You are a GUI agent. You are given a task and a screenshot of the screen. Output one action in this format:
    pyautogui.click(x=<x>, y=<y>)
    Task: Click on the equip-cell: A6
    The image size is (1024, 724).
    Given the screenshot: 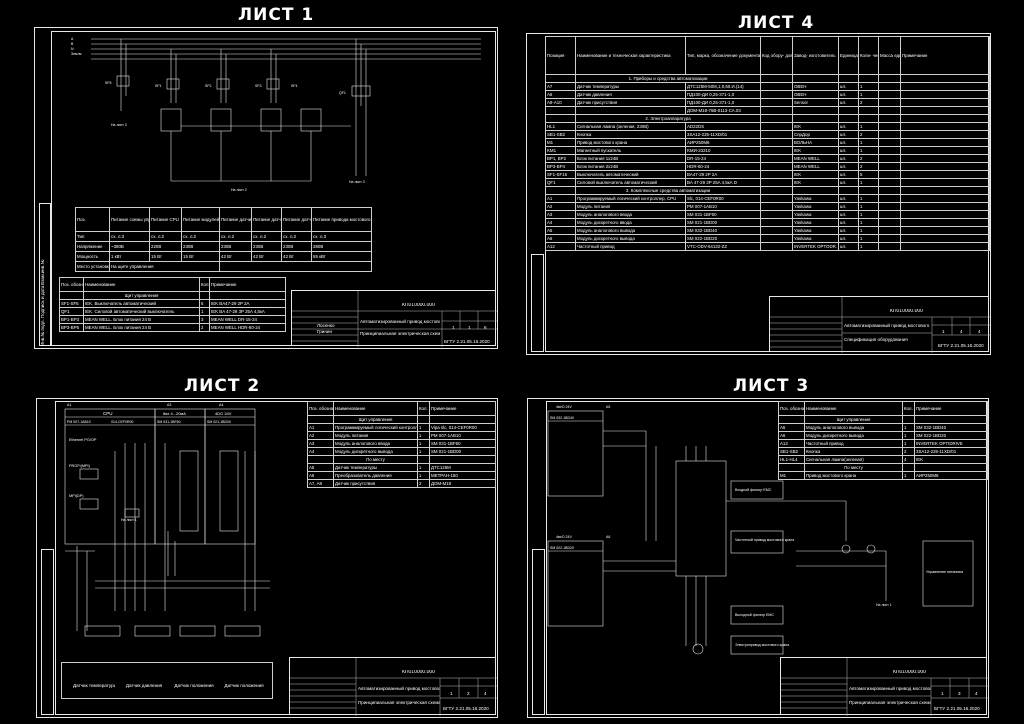 What is the action you would take?
    pyautogui.click(x=560, y=94)
    